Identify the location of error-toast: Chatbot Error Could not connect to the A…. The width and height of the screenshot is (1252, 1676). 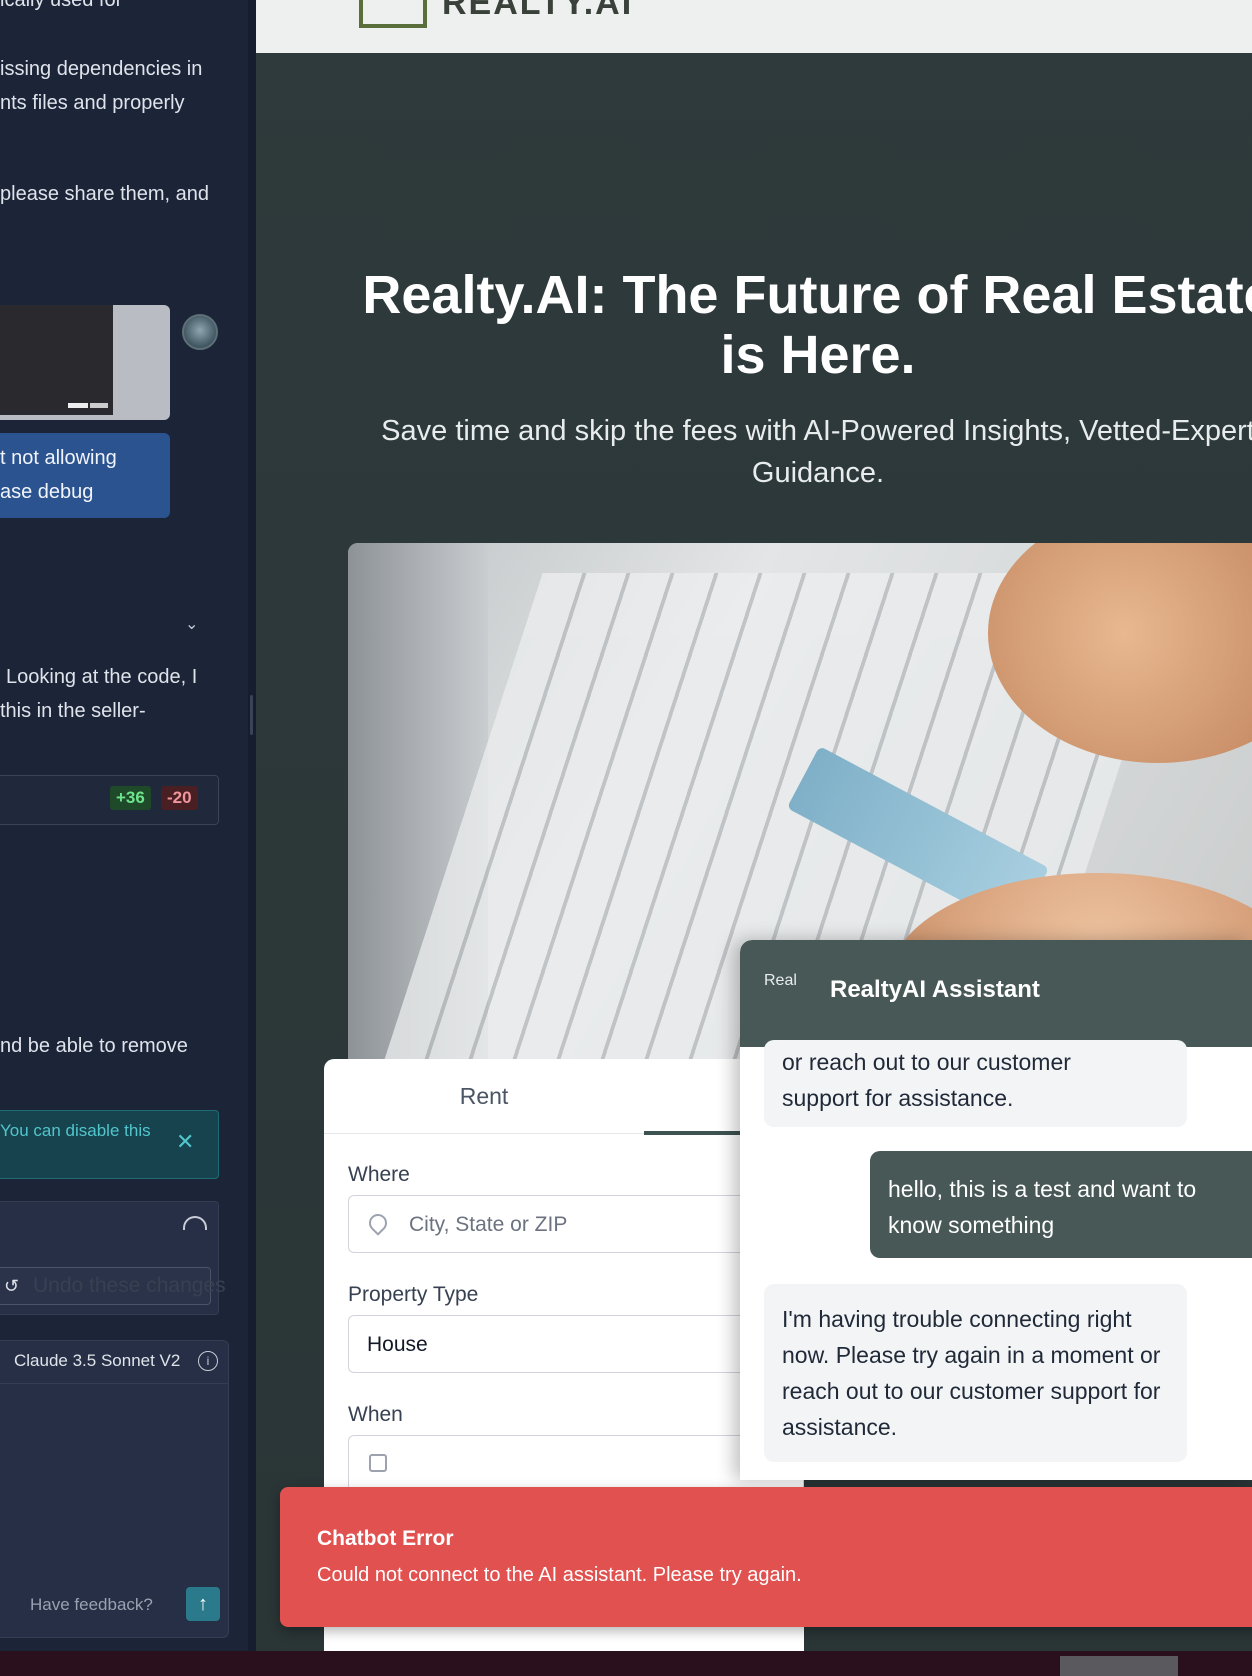
(766, 1557).